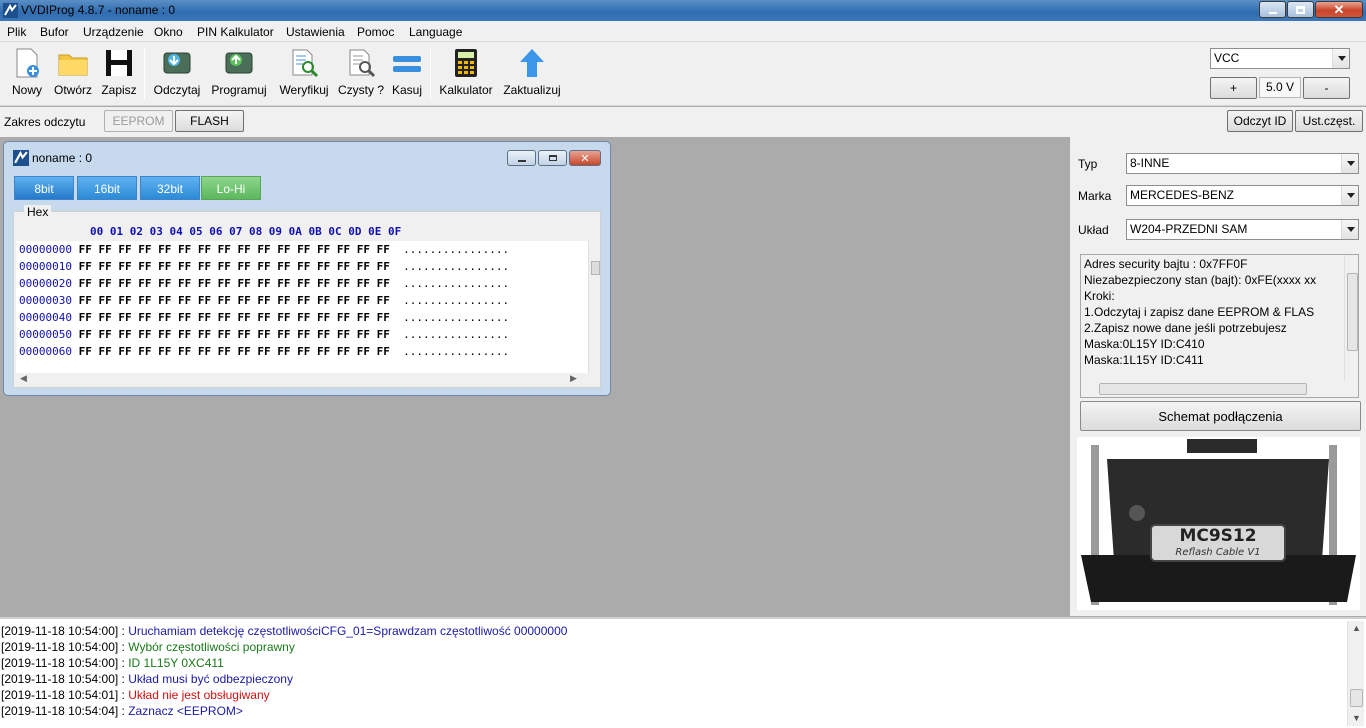 The height and width of the screenshot is (728, 1366). I want to click on minimize-button, so click(1272, 9).